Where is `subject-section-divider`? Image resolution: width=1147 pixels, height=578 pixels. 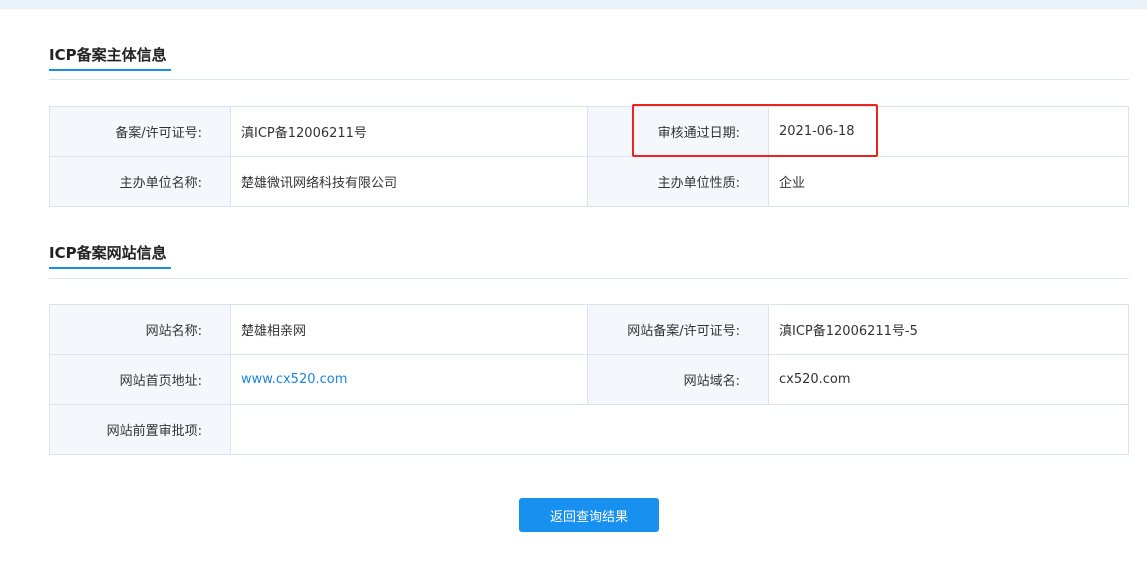 subject-section-divider is located at coordinates (589, 79).